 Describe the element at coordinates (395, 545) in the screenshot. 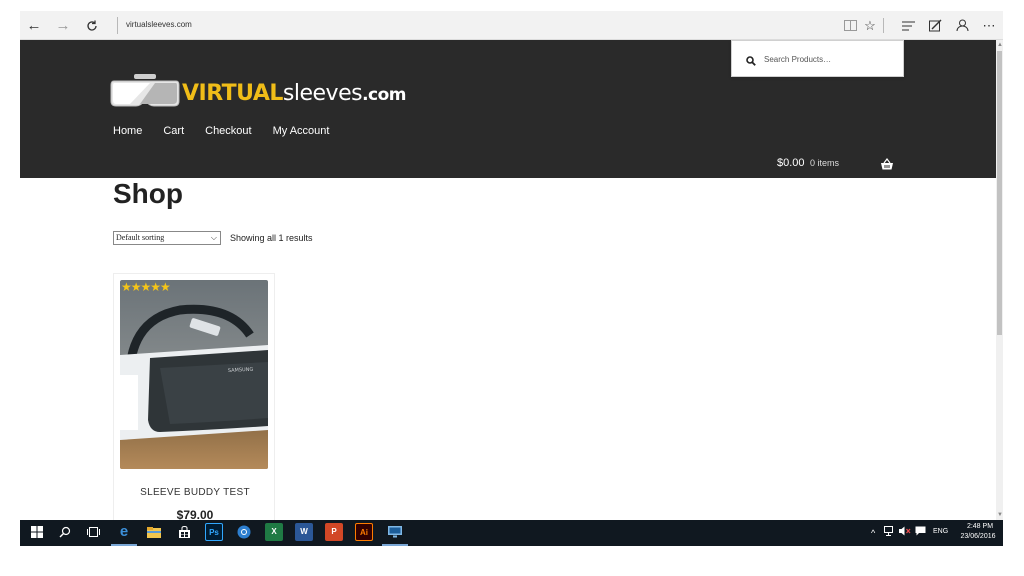

I see `remote-desktop-active-indicator` at that location.